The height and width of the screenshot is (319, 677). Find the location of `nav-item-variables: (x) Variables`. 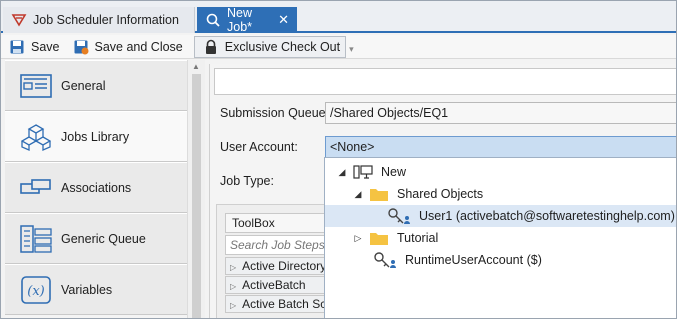

nav-item-variables: (x) Variables is located at coordinates (96, 289).